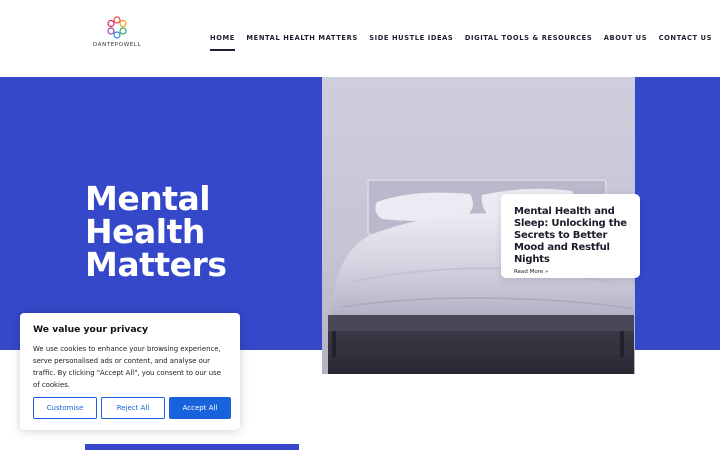 This screenshot has height=450, width=720. Describe the element at coordinates (192, 447) in the screenshot. I see `section-accent-bar` at that location.